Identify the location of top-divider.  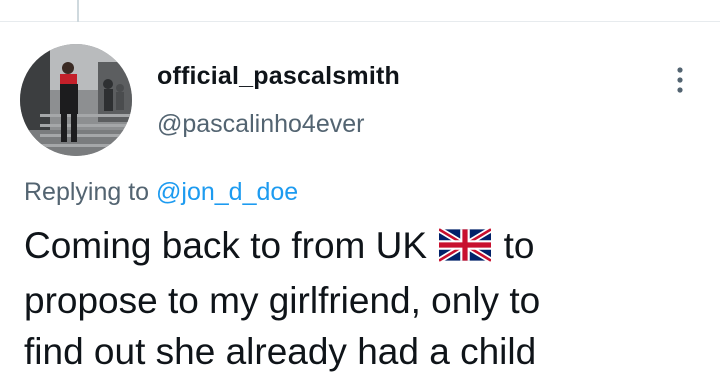
(360, 21).